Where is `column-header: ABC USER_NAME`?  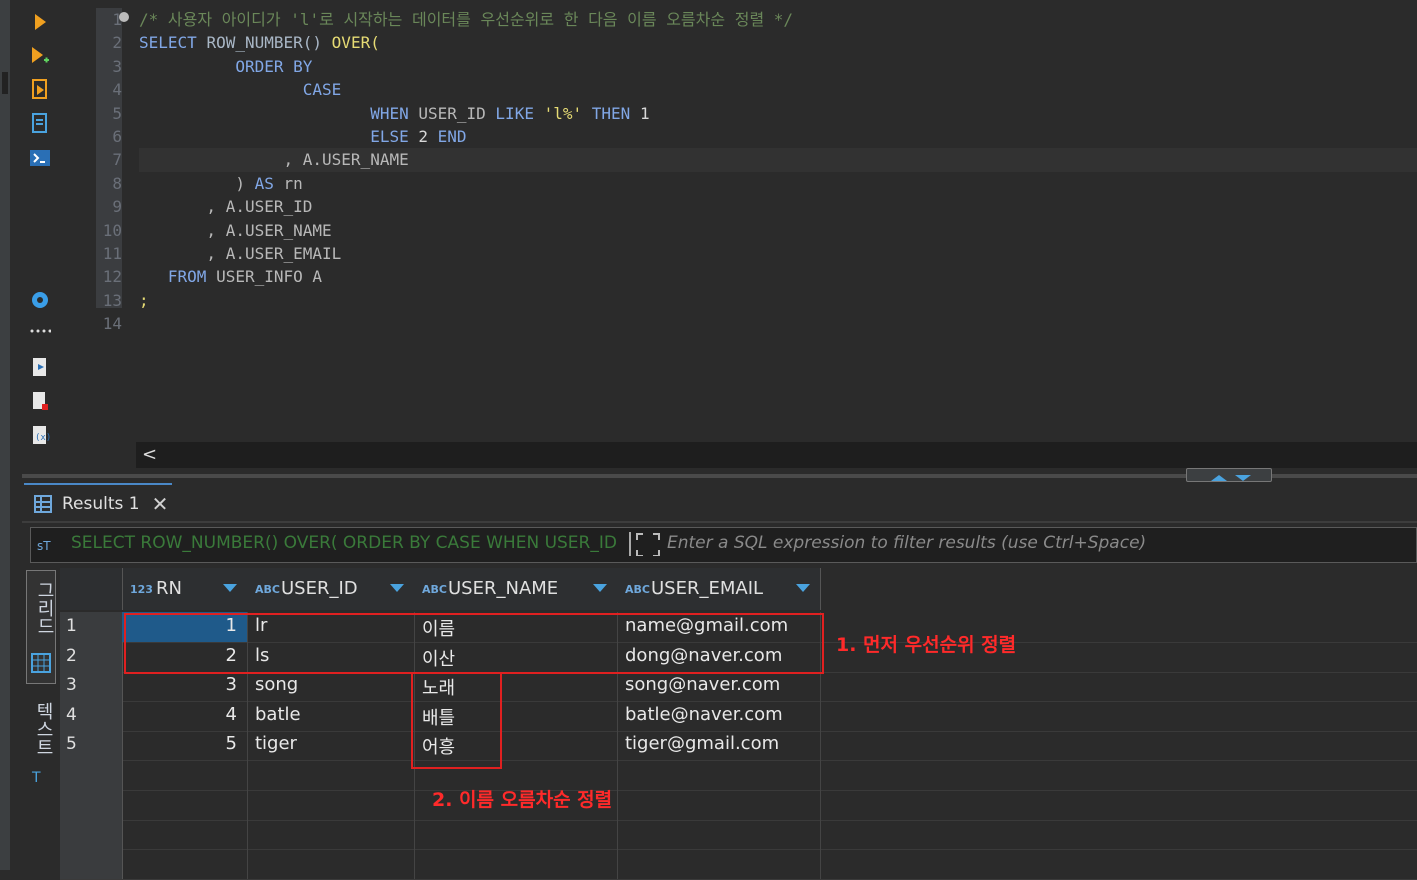 column-header: ABC USER_NAME is located at coordinates (516, 589).